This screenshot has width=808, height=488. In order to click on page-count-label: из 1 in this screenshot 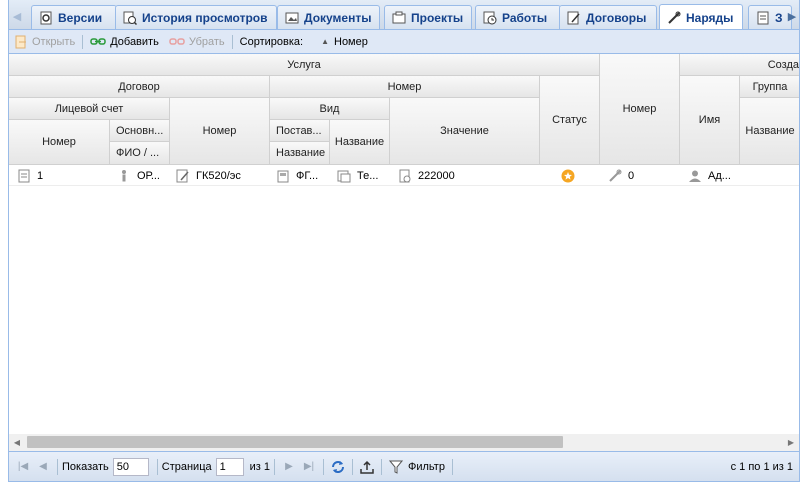, I will do `click(259, 466)`.